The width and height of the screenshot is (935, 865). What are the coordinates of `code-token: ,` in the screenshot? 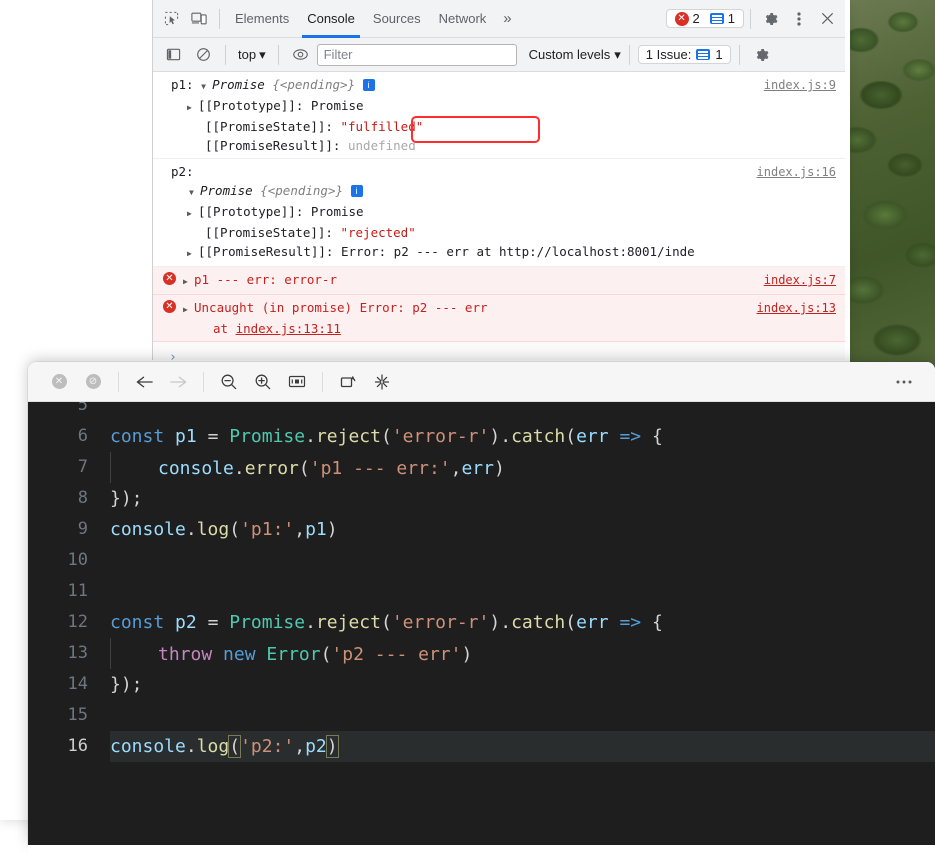 It's located at (300, 746).